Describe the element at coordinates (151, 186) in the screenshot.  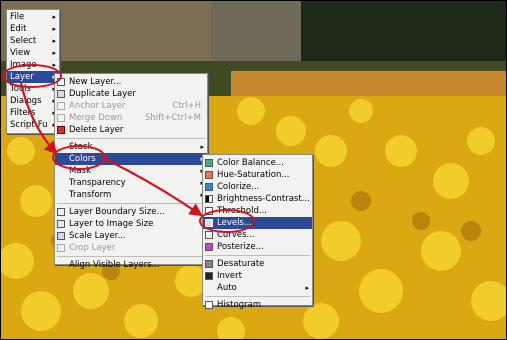
I see `arrow-colors-to-levels` at that location.